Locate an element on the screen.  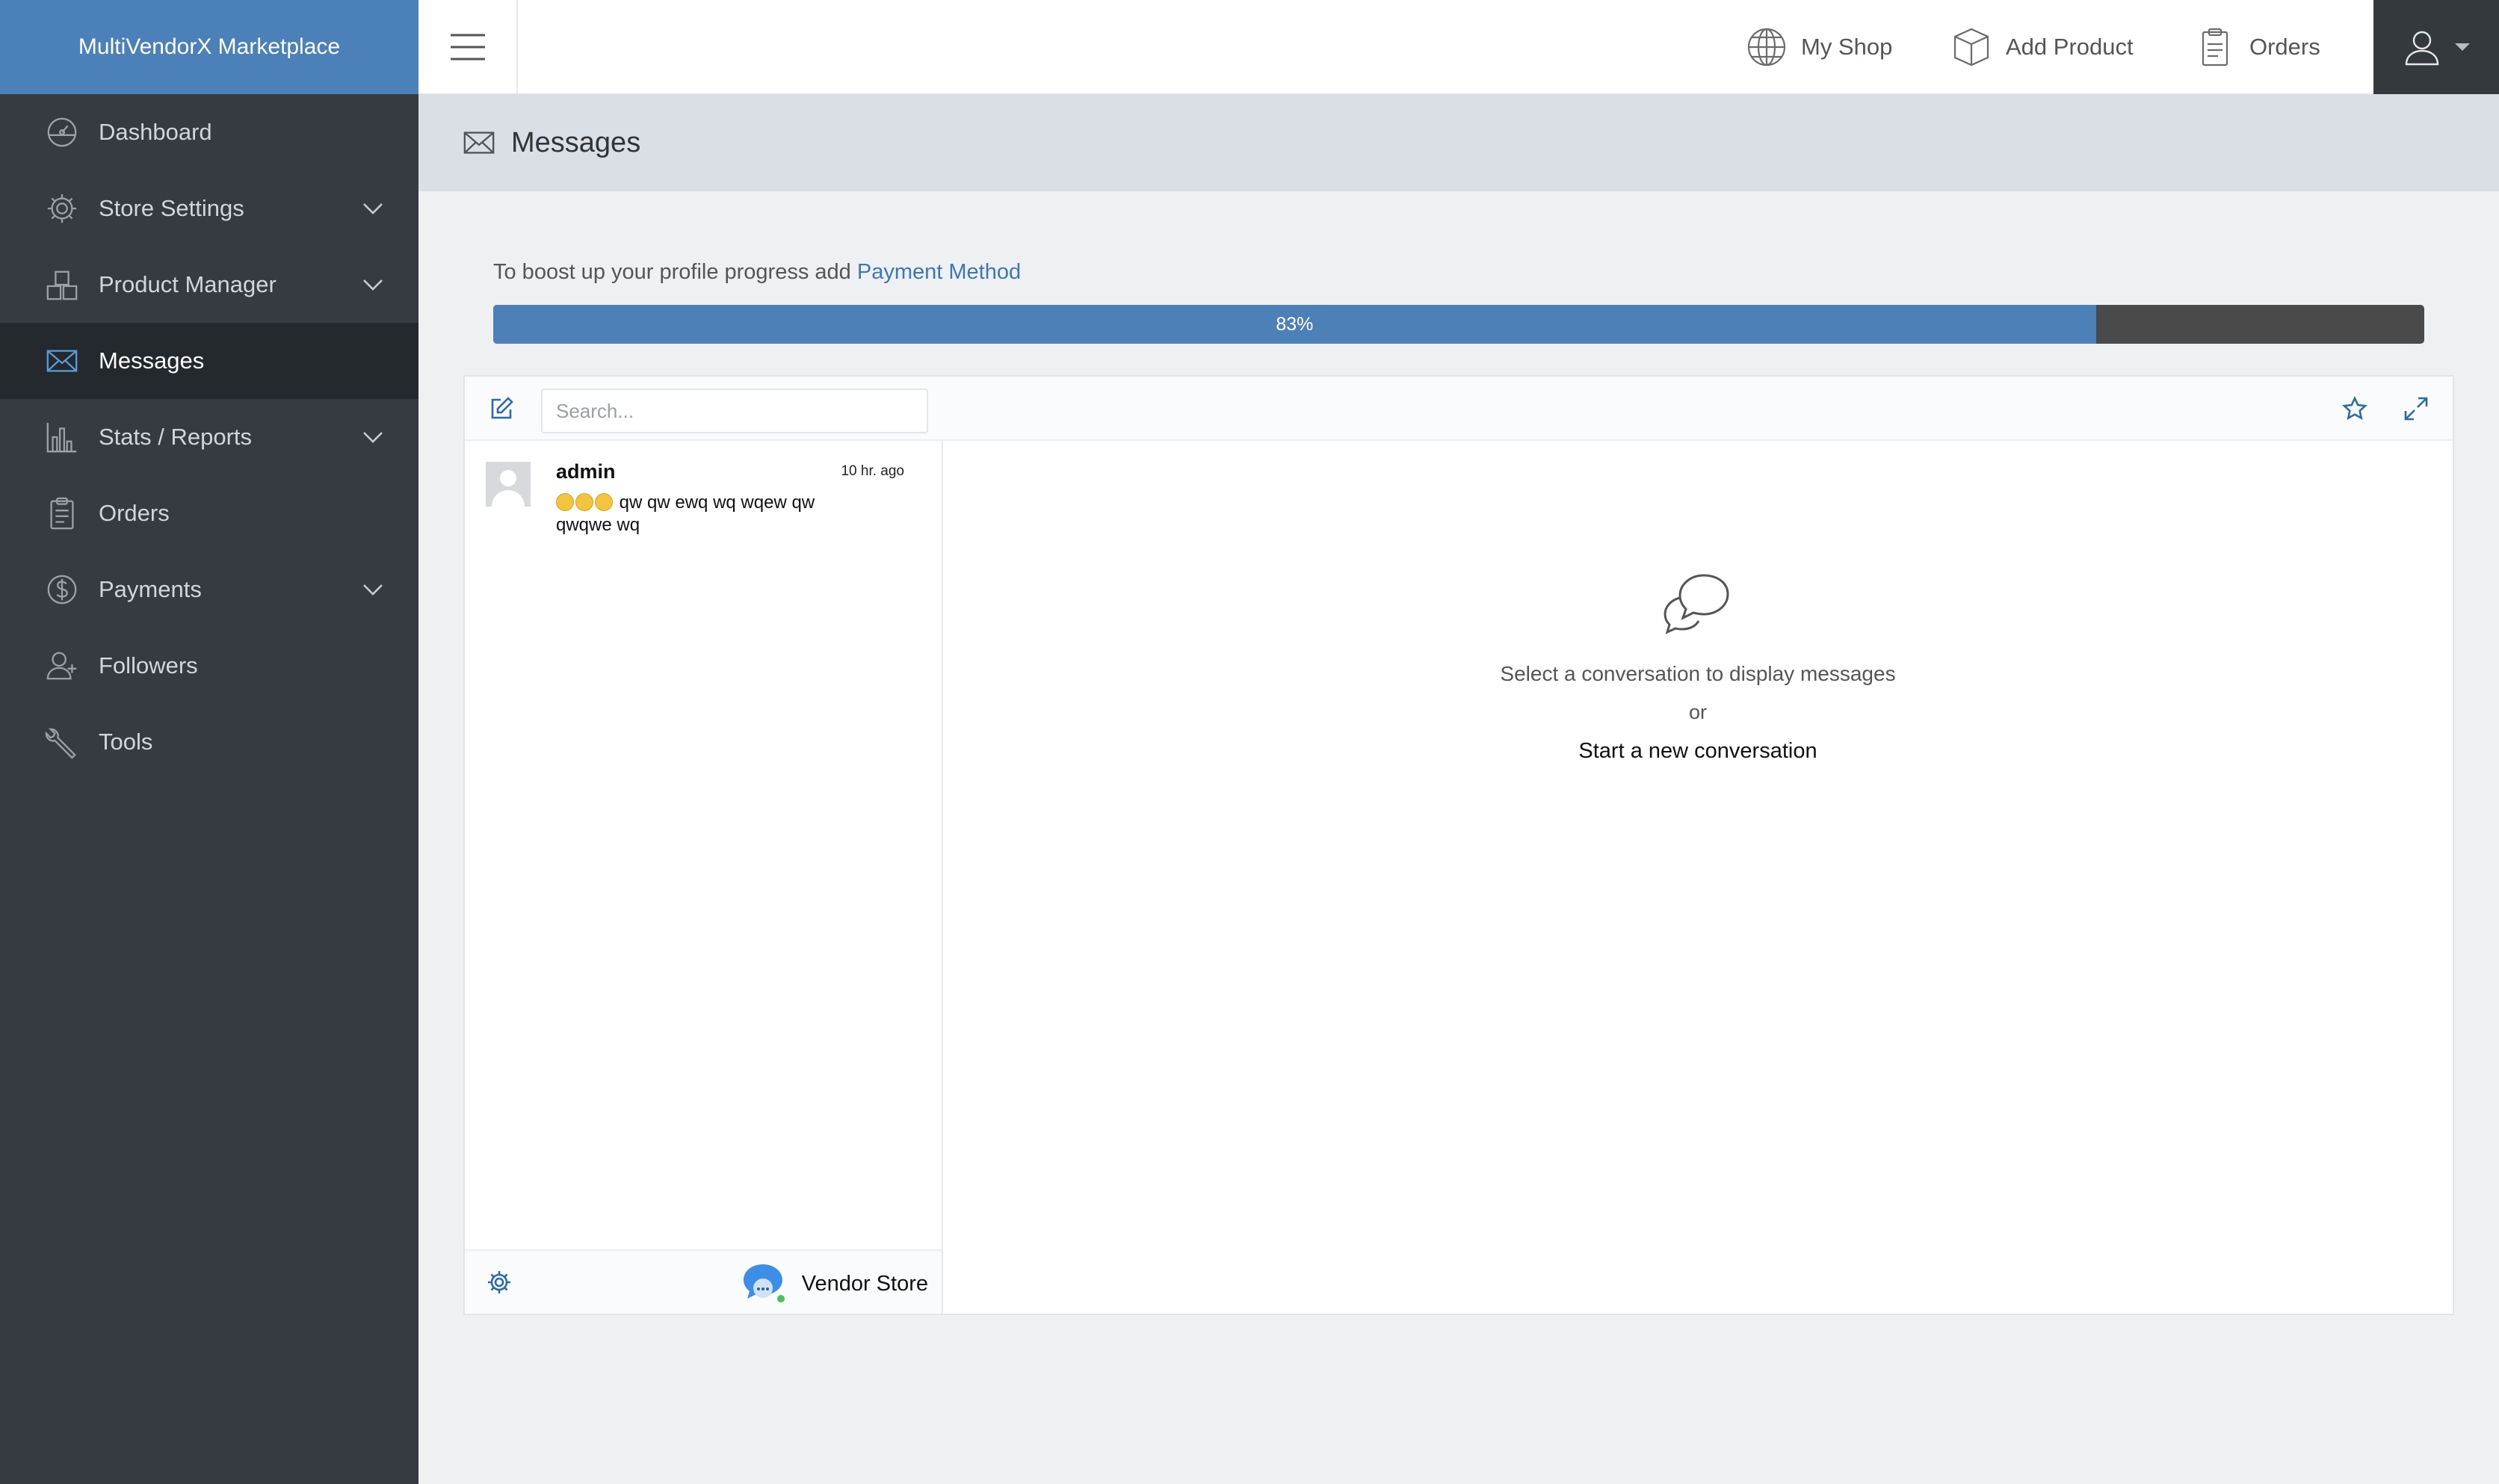
sidebar-item-label: Tools is located at coordinates (126, 742).